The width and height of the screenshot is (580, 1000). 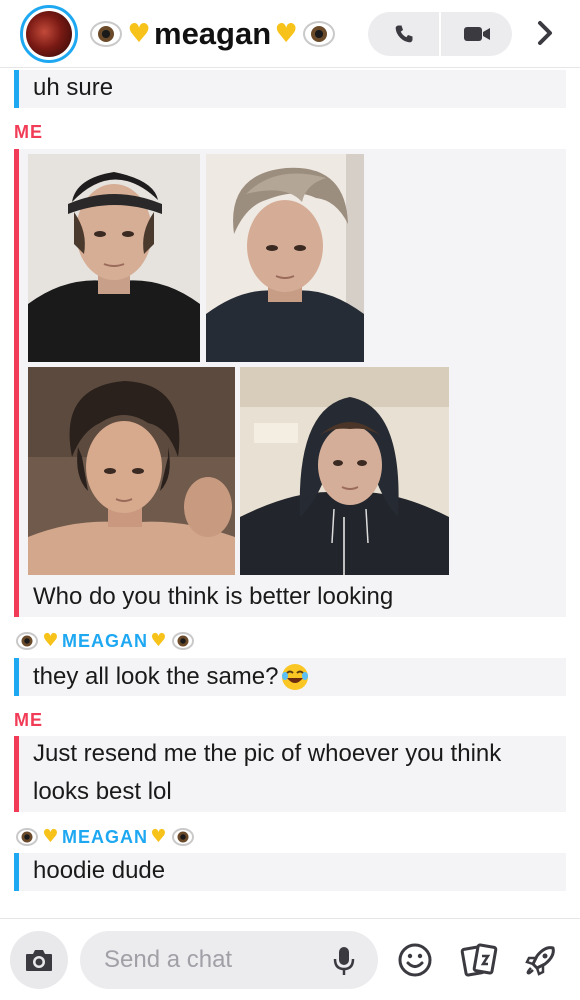 I want to click on phone-icon, so click(x=403, y=34).